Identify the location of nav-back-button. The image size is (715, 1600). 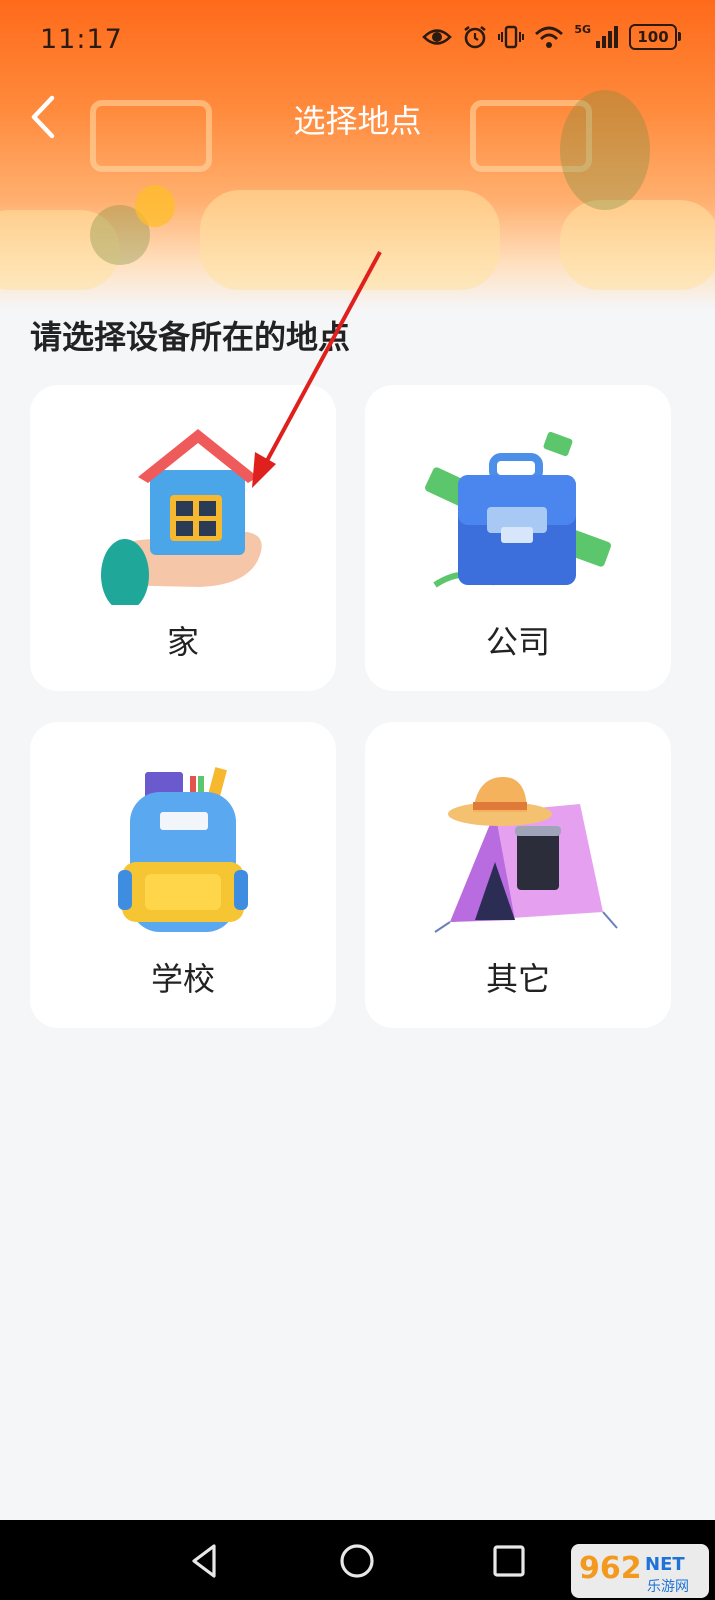
(205, 1561).